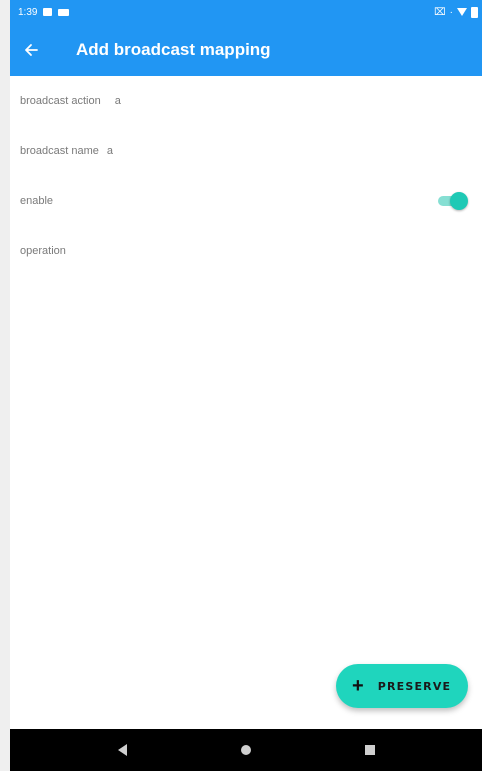 This screenshot has height=771, width=482. Describe the element at coordinates (37, 201) in the screenshot. I see `enable-label: enable` at that location.